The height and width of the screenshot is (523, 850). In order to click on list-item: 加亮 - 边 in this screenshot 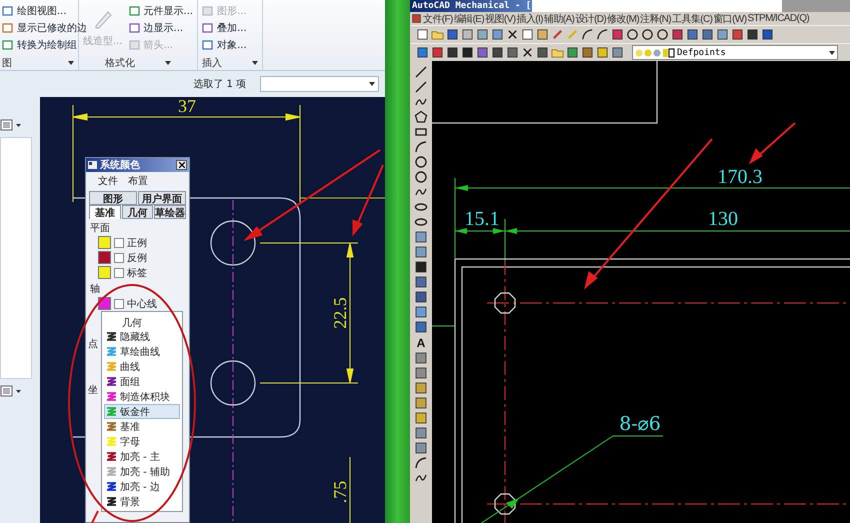, I will do `click(142, 486)`.